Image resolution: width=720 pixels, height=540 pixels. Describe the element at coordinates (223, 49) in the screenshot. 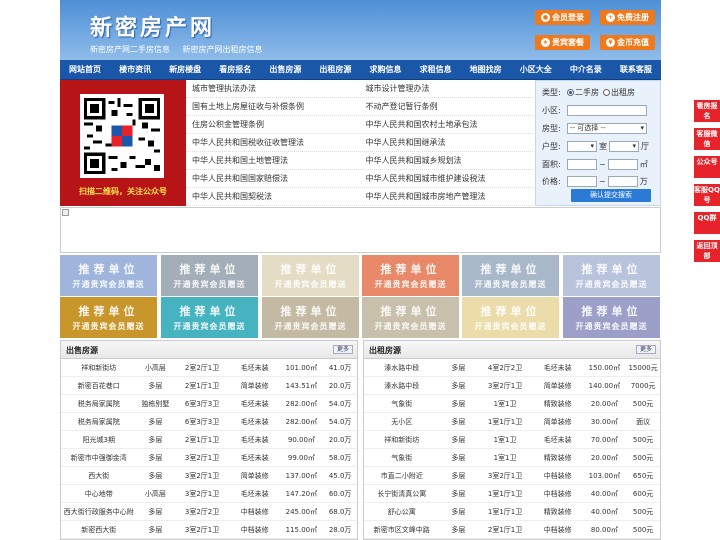

I see `rental-link: 新密房产网出租房信息` at that location.